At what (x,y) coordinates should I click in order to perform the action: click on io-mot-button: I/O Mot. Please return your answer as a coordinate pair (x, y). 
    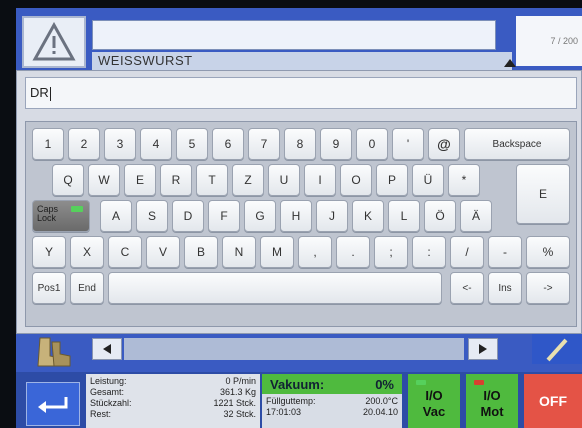
    Looking at the image, I should click on (492, 401).